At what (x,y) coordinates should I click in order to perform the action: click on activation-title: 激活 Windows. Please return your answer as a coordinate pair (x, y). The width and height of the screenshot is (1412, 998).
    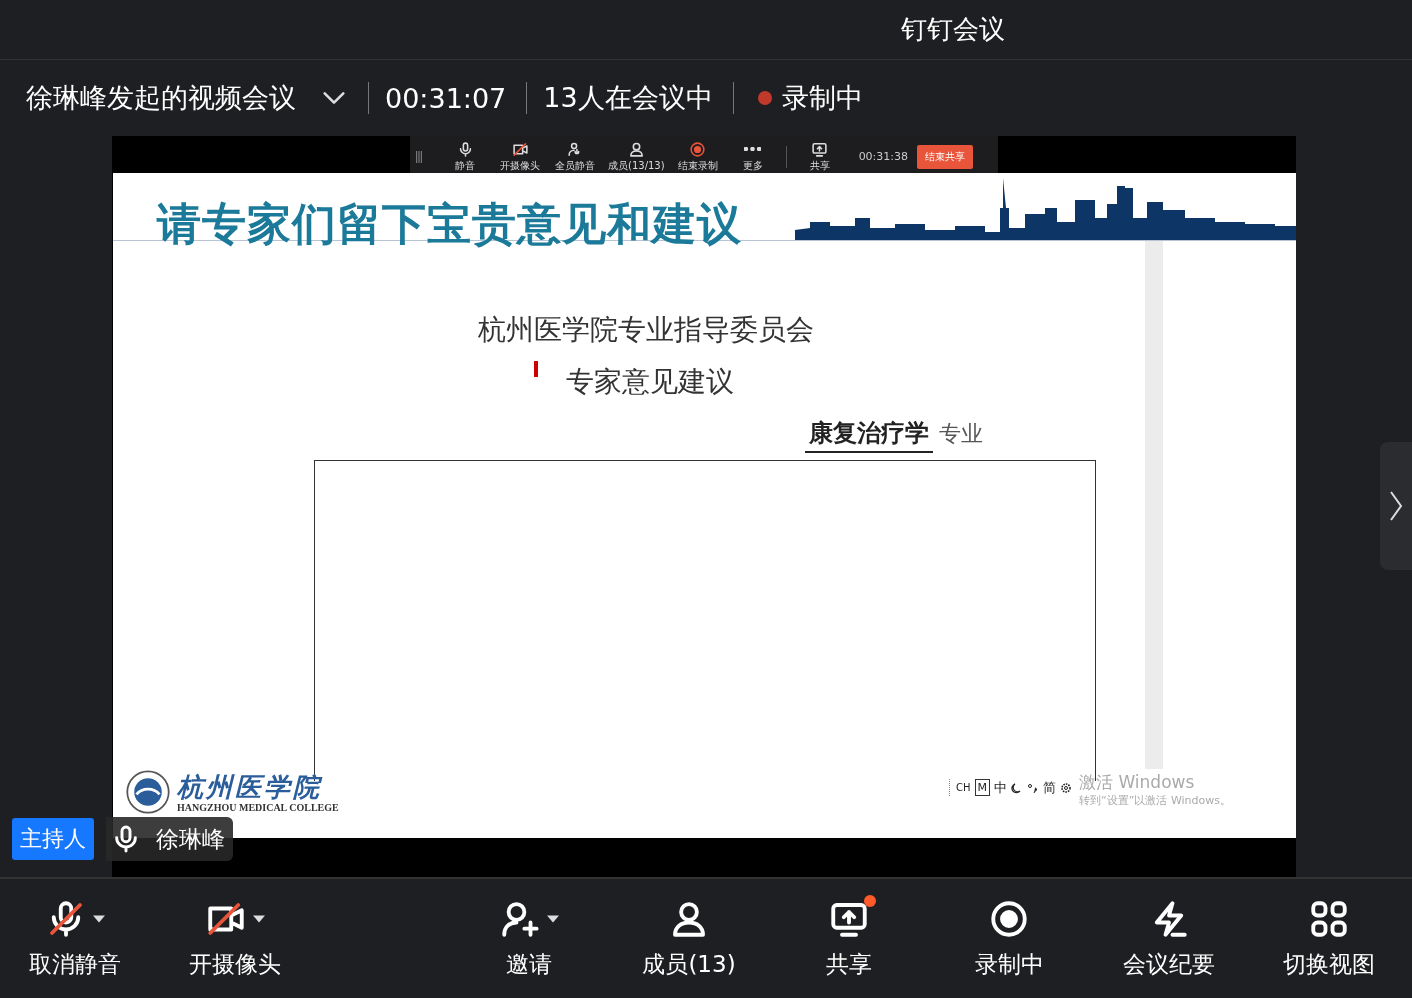
    Looking at the image, I should click on (1137, 782).